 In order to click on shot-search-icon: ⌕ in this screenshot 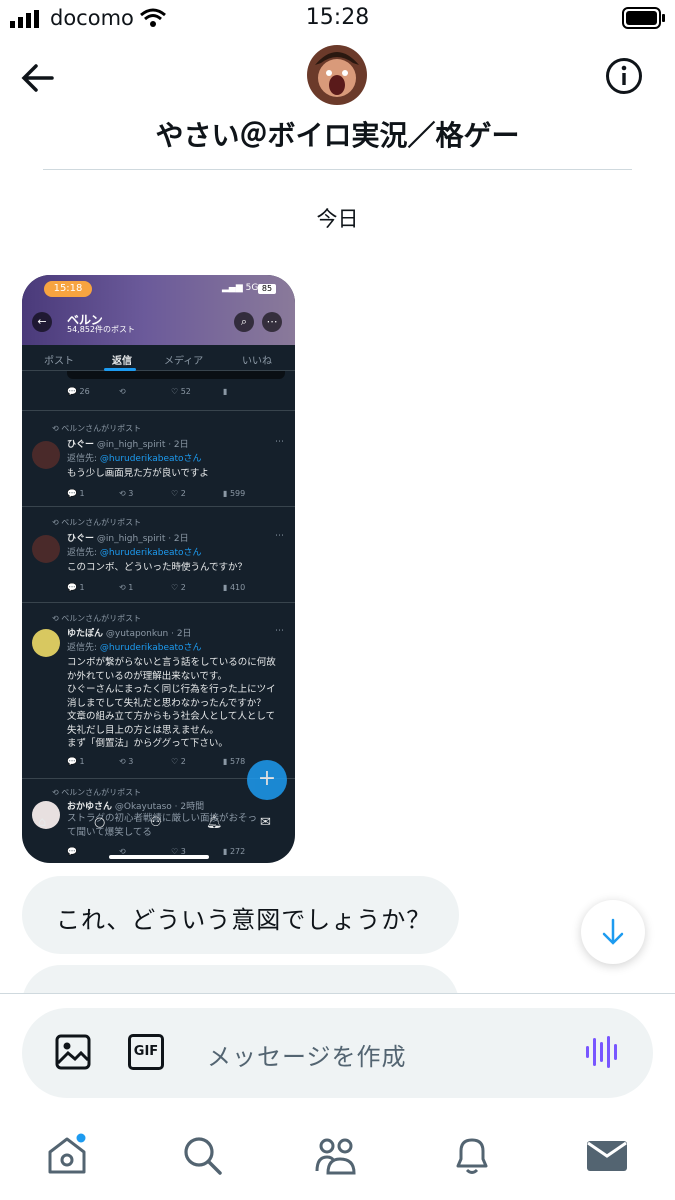, I will do `click(244, 322)`.